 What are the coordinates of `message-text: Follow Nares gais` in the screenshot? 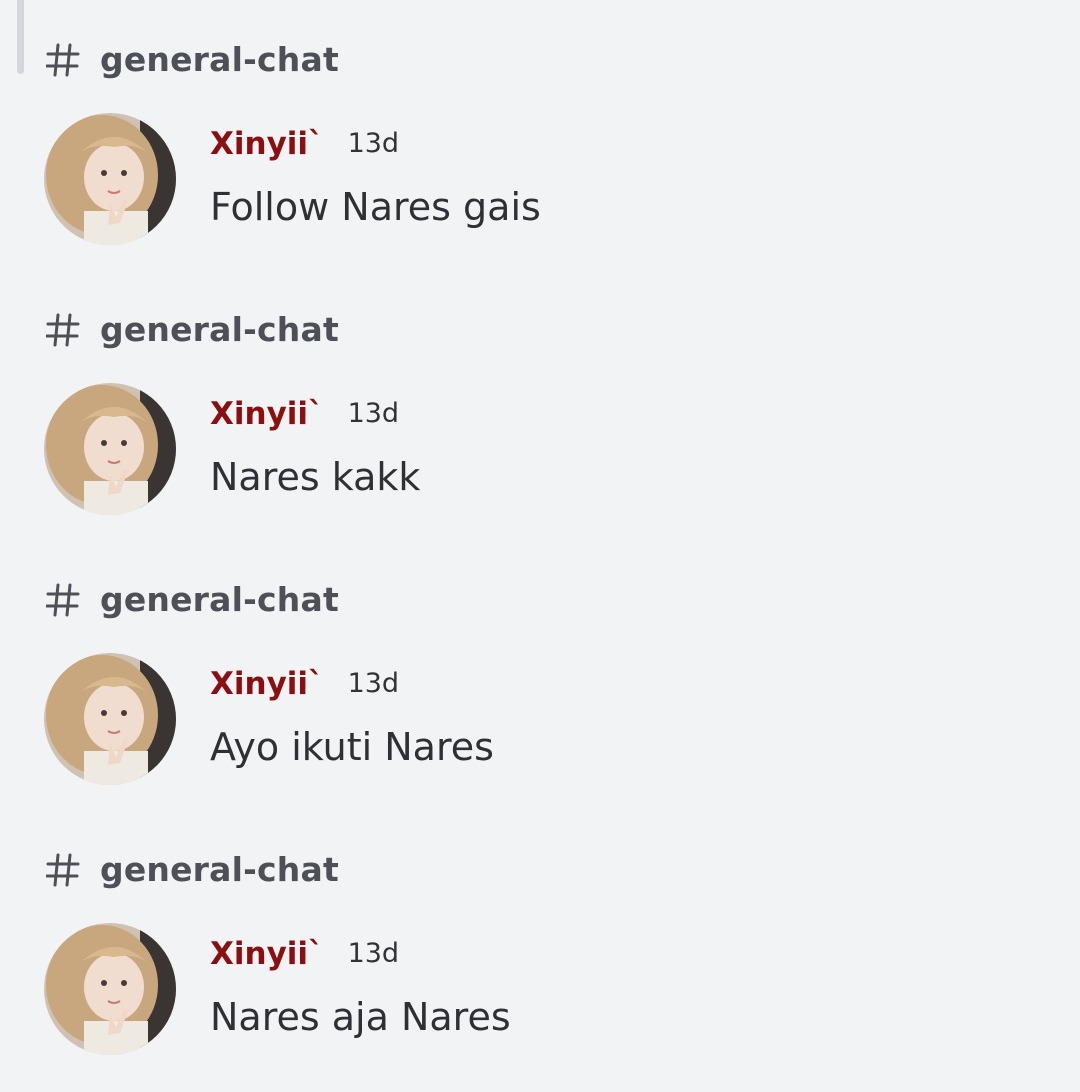 It's located at (375, 207).